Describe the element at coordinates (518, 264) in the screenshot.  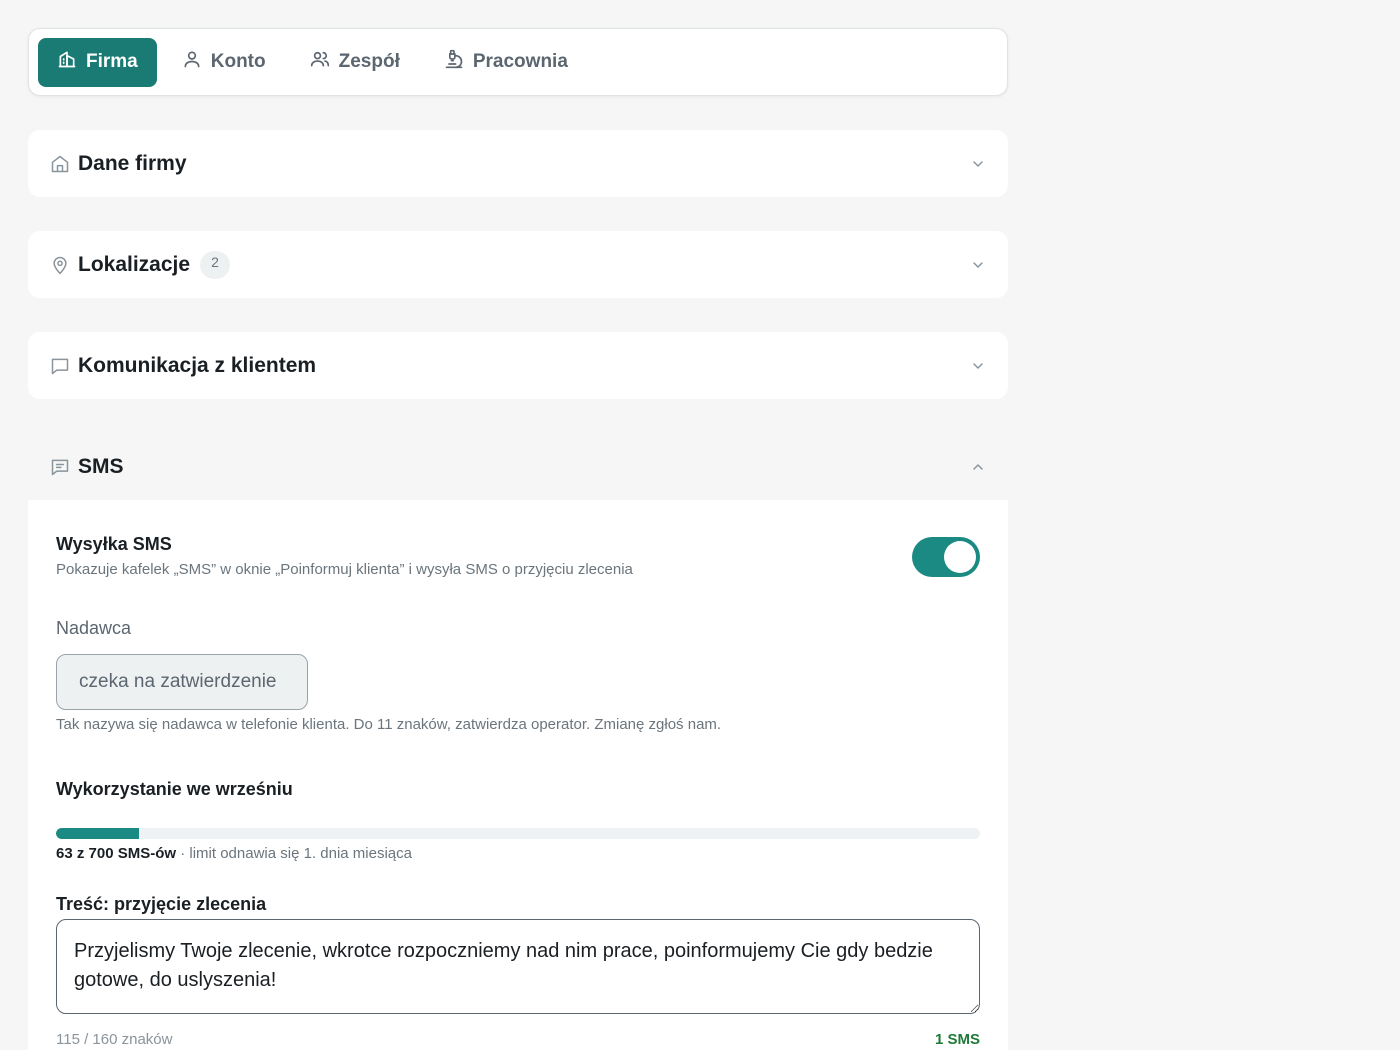
I see `section-lokalizacje: Lokalizacje 2` at that location.